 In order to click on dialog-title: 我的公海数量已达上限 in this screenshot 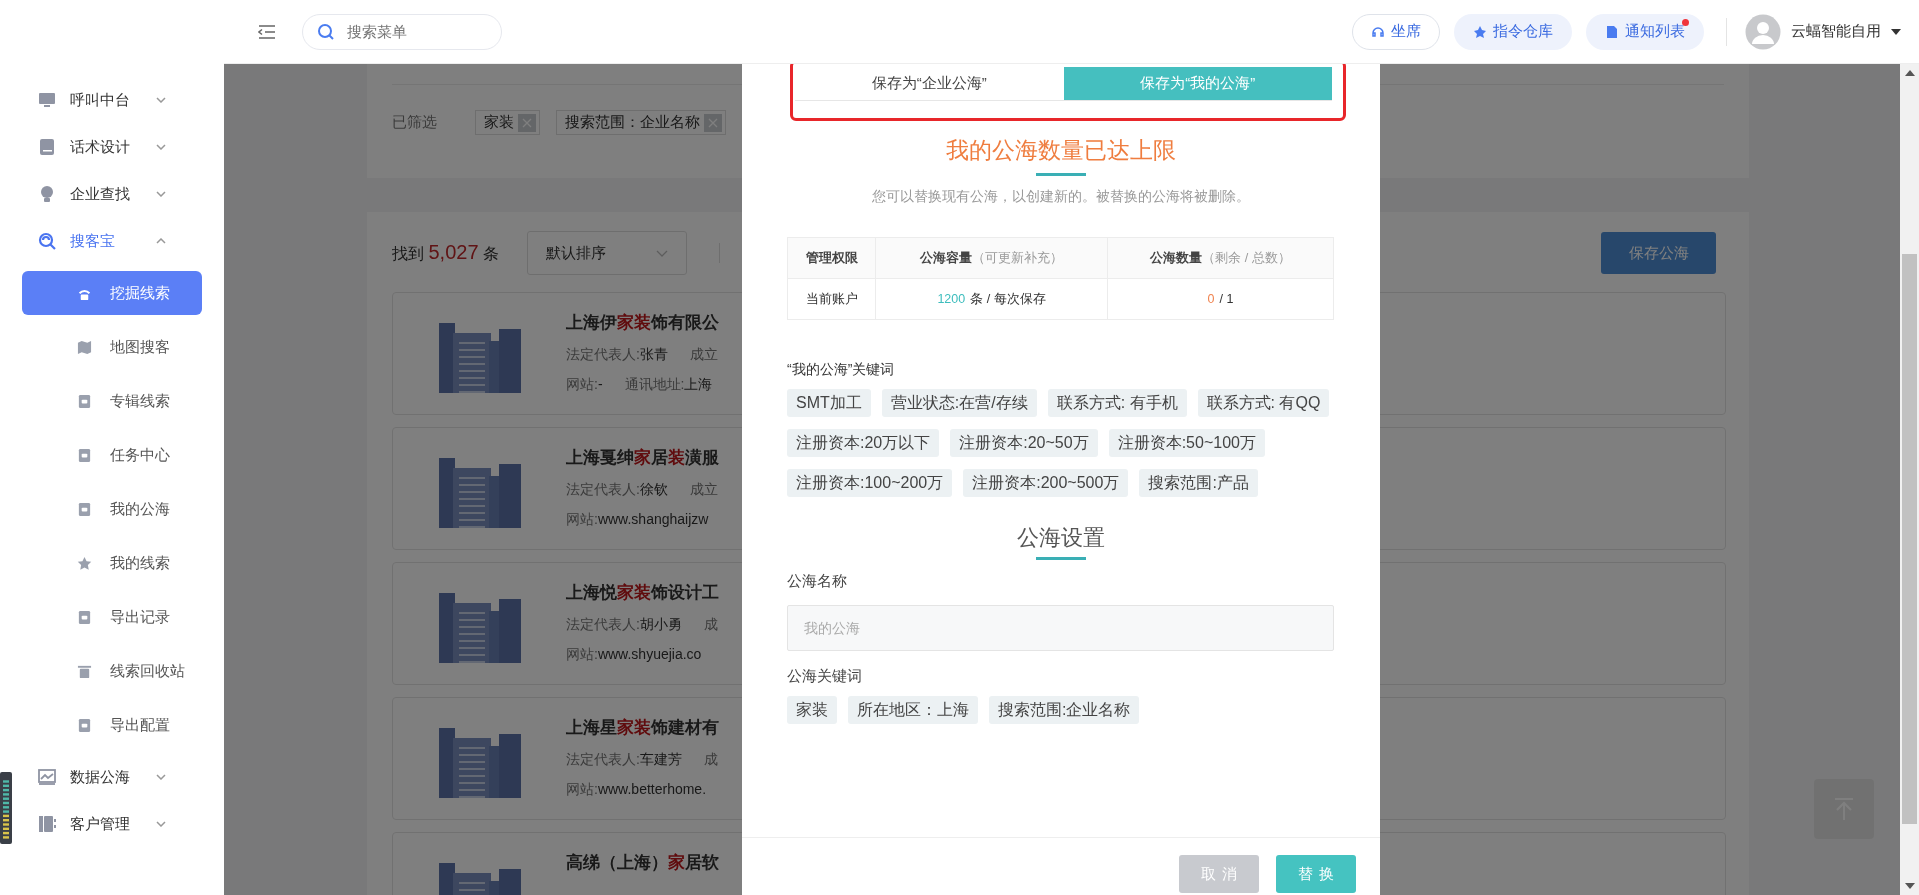, I will do `click(1060, 150)`.